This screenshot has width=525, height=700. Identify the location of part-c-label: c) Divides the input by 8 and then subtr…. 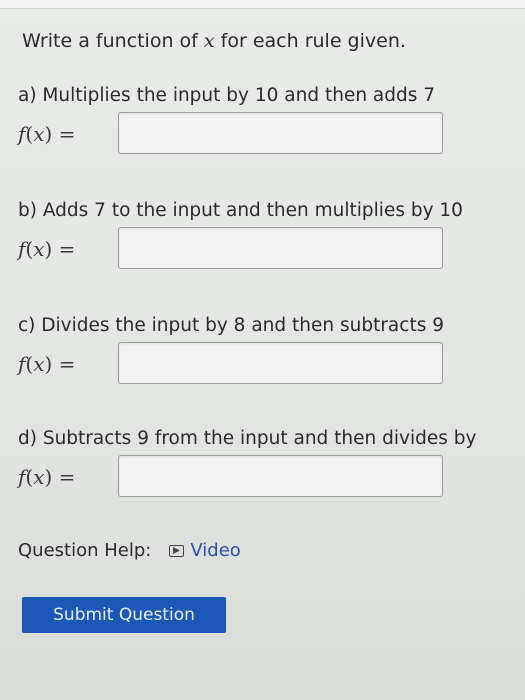
(231, 325).